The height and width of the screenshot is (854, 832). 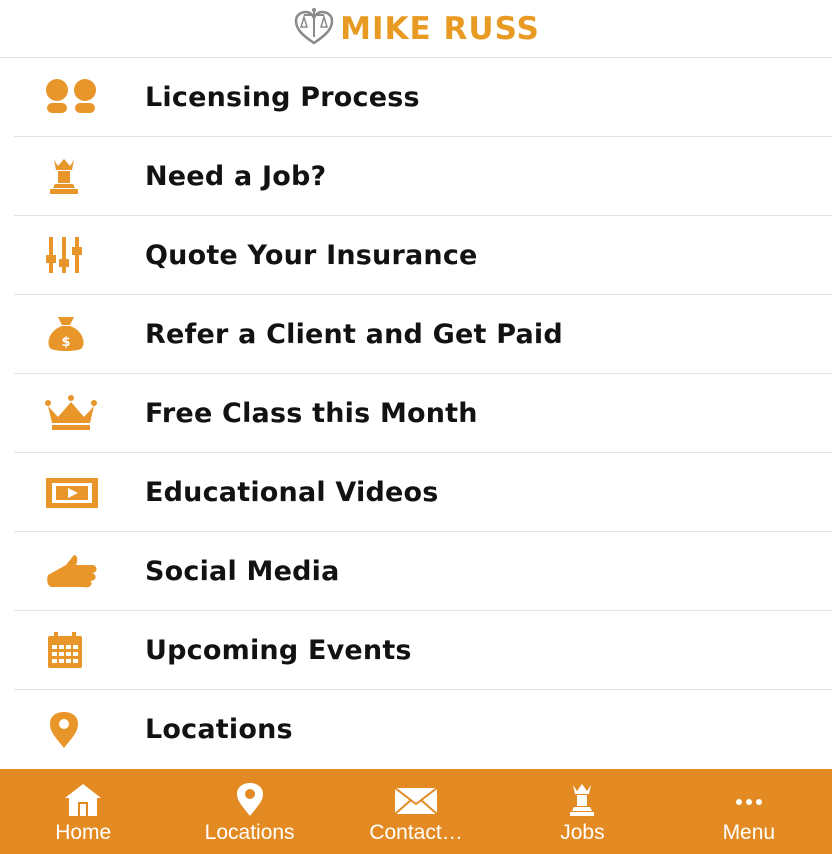 I want to click on menu-item-free-class: Free Class this Month, so click(x=423, y=413).